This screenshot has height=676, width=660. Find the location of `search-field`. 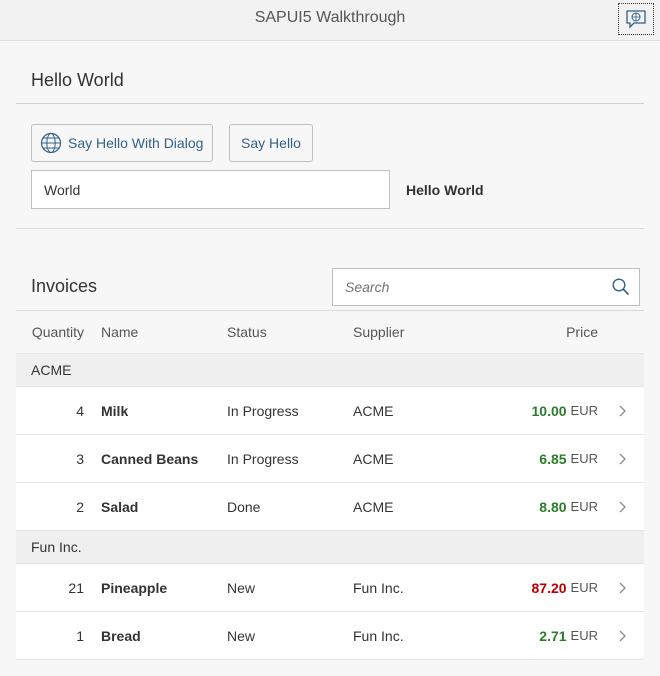

search-field is located at coordinates (486, 287).